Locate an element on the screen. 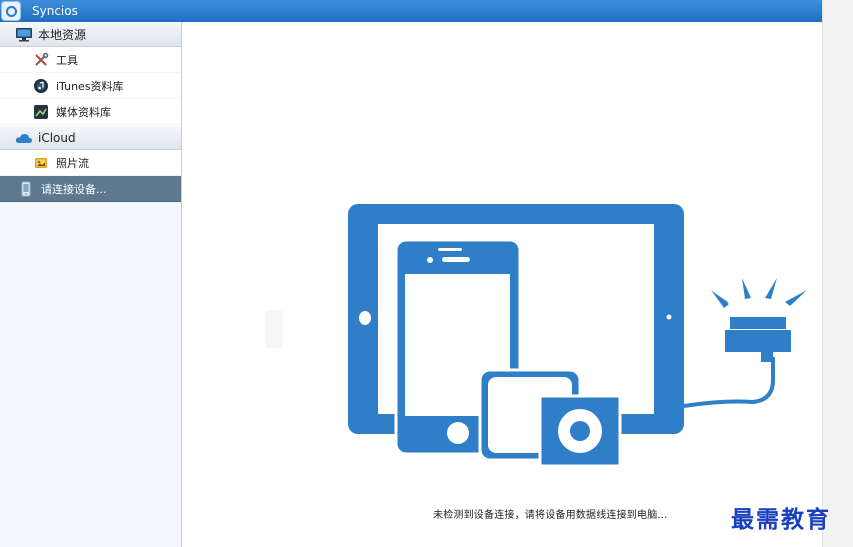 This screenshot has height=547, width=853. sidebar-group-label: iCloud is located at coordinates (57, 137).